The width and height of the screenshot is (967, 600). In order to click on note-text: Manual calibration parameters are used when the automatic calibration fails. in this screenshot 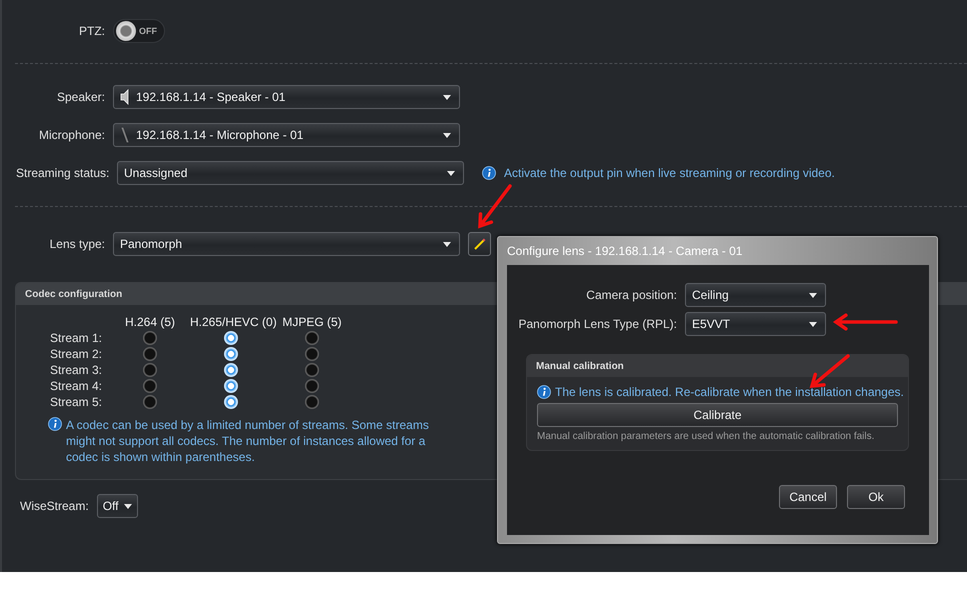, I will do `click(706, 436)`.